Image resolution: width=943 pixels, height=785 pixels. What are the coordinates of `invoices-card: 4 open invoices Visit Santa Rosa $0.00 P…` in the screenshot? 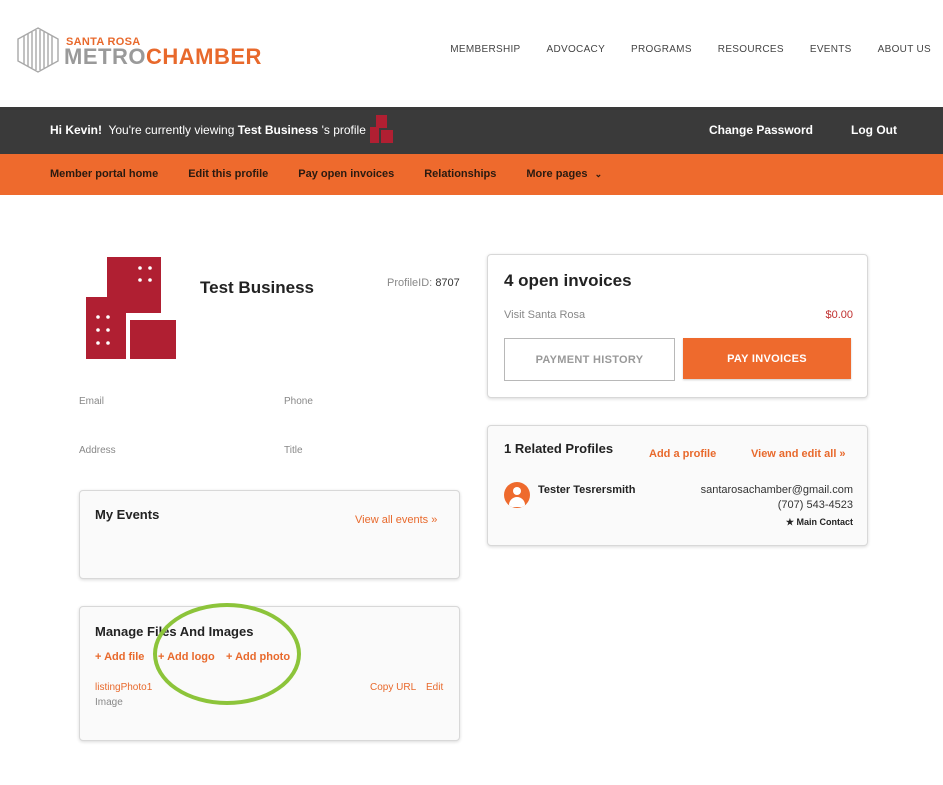 It's located at (677, 326).